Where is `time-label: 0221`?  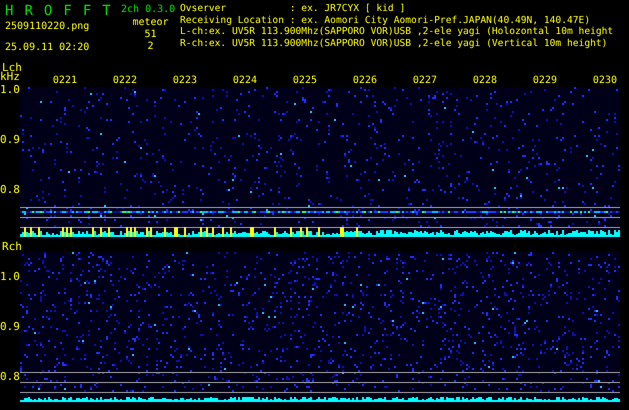
time-label: 0221 is located at coordinates (64, 81).